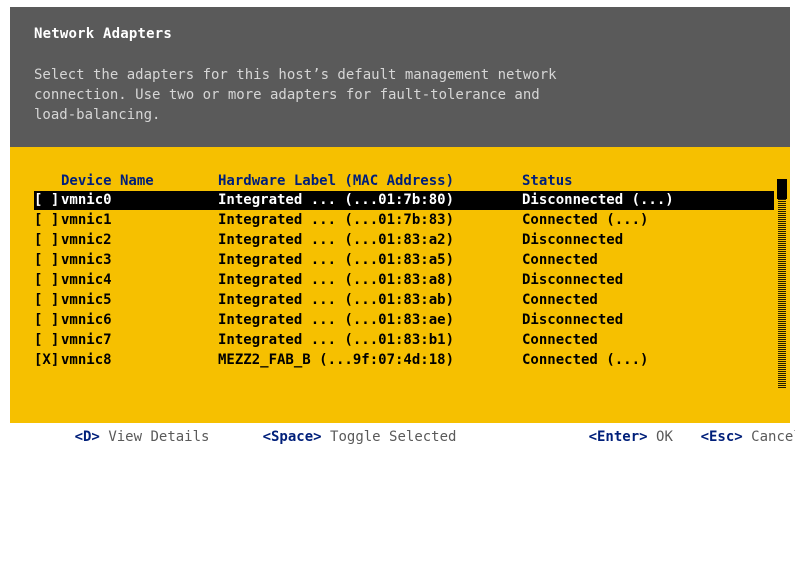 The width and height of the screenshot is (795, 563). I want to click on toggle-selected-hint: <Space> Toggle Selected, so click(334, 437).